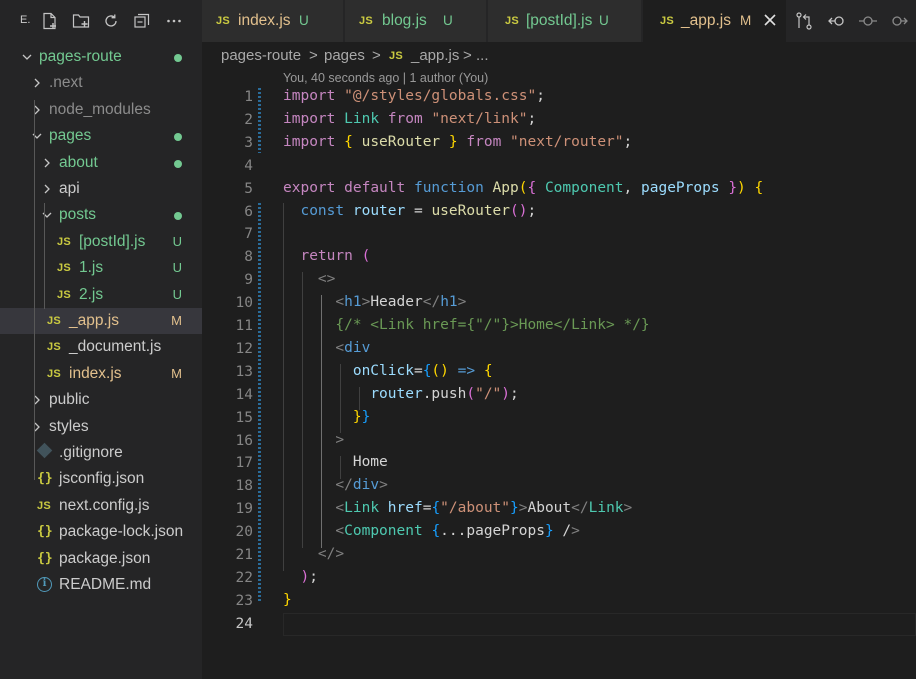 The image size is (916, 679). What do you see at coordinates (44, 256) in the screenshot?
I see `tree-indent-guide` at bounding box center [44, 256].